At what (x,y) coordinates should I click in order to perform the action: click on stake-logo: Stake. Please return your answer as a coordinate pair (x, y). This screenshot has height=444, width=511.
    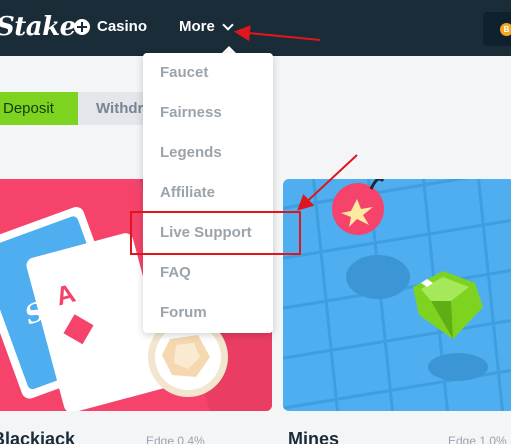
    Looking at the image, I should click on (38, 27).